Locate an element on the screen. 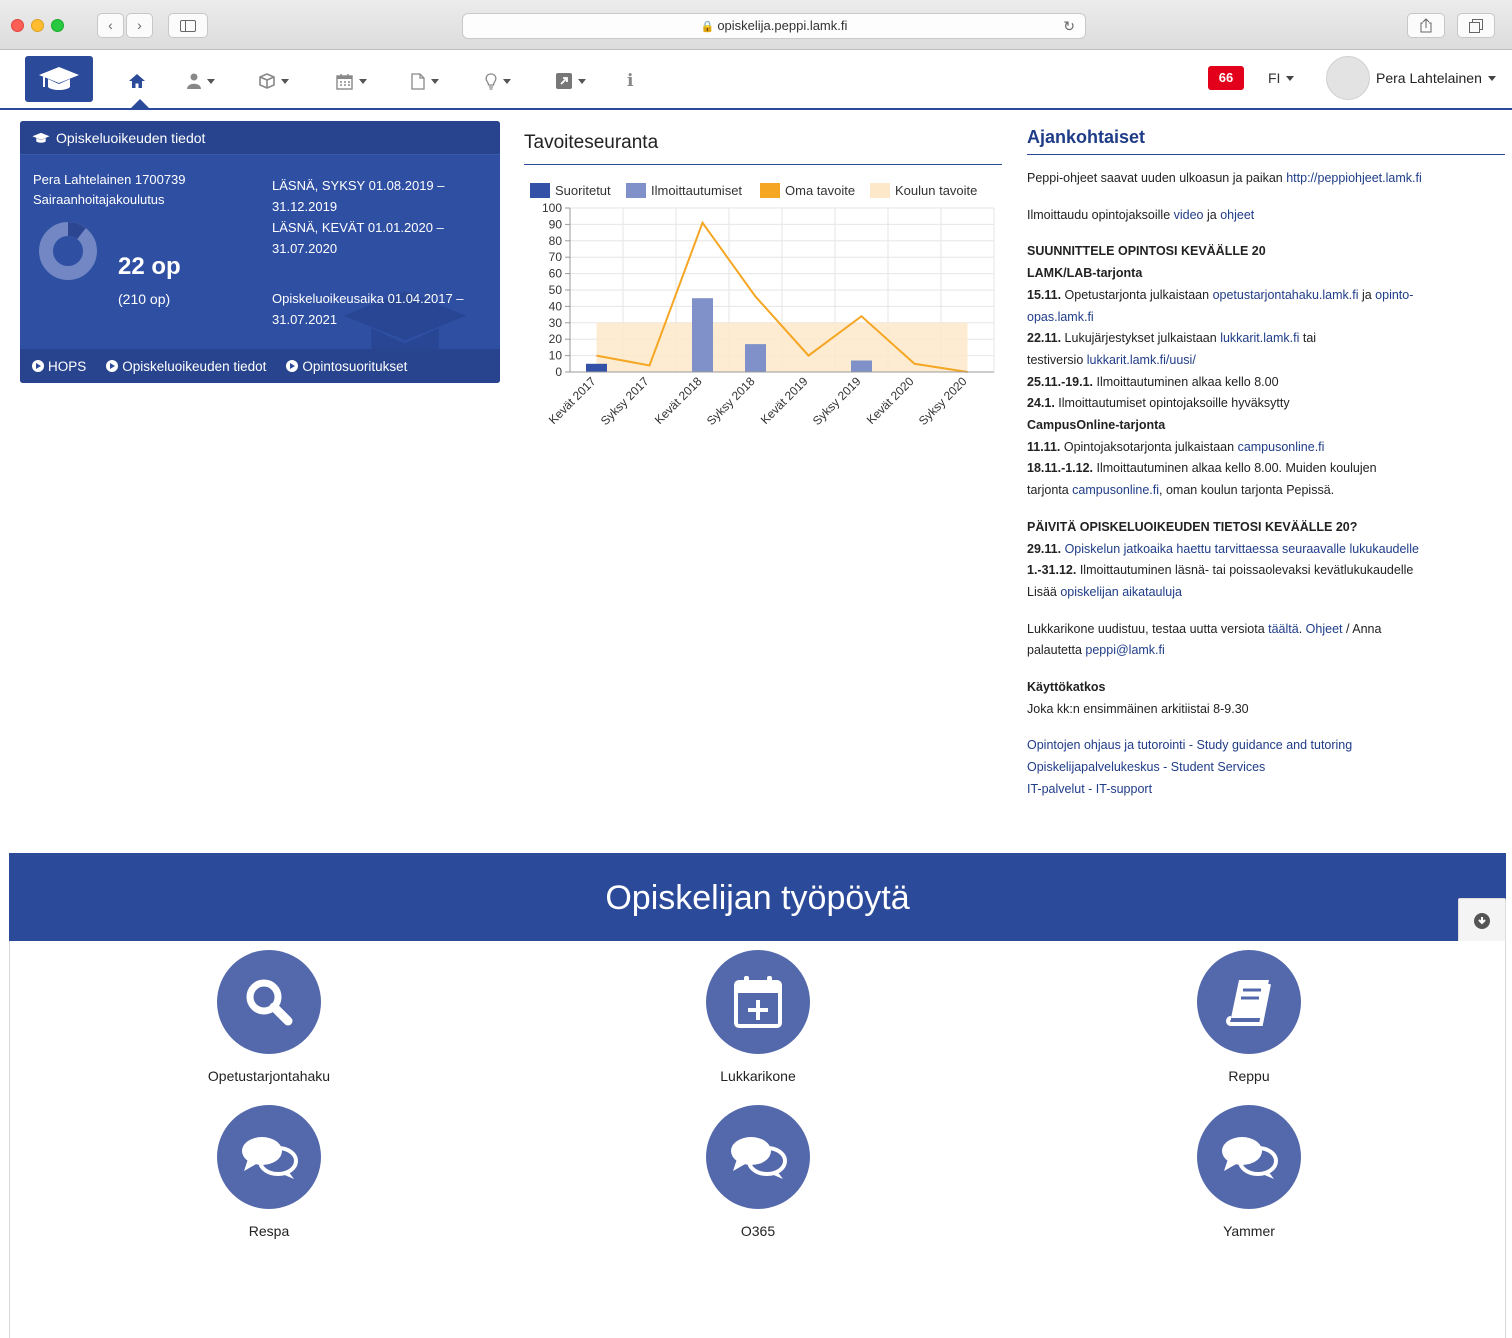 Image resolution: width=1512 pixels, height=1338 pixels. external-link-icon is located at coordinates (564, 81).